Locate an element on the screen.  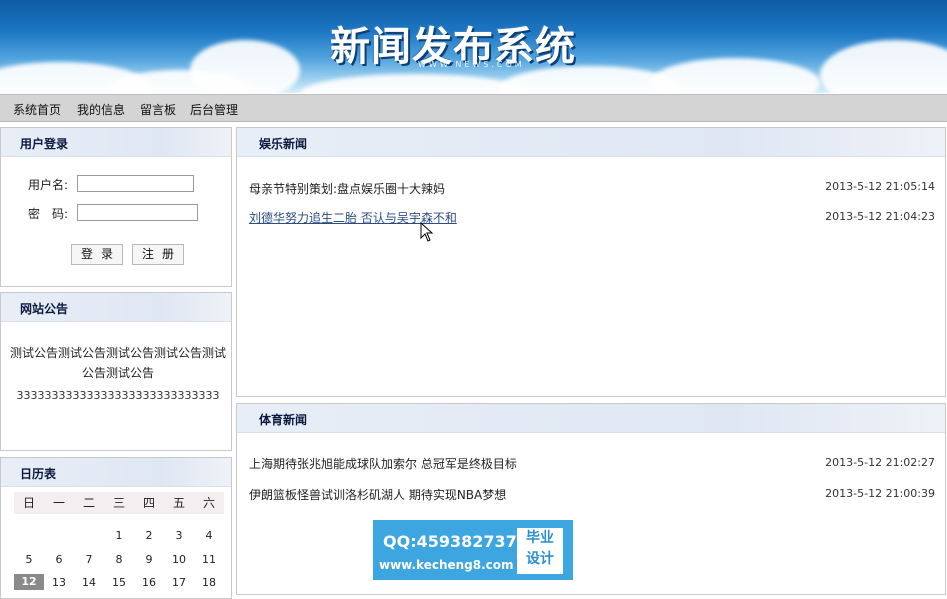
watermark-badge-line2: 设计 is located at coordinates (540, 559).